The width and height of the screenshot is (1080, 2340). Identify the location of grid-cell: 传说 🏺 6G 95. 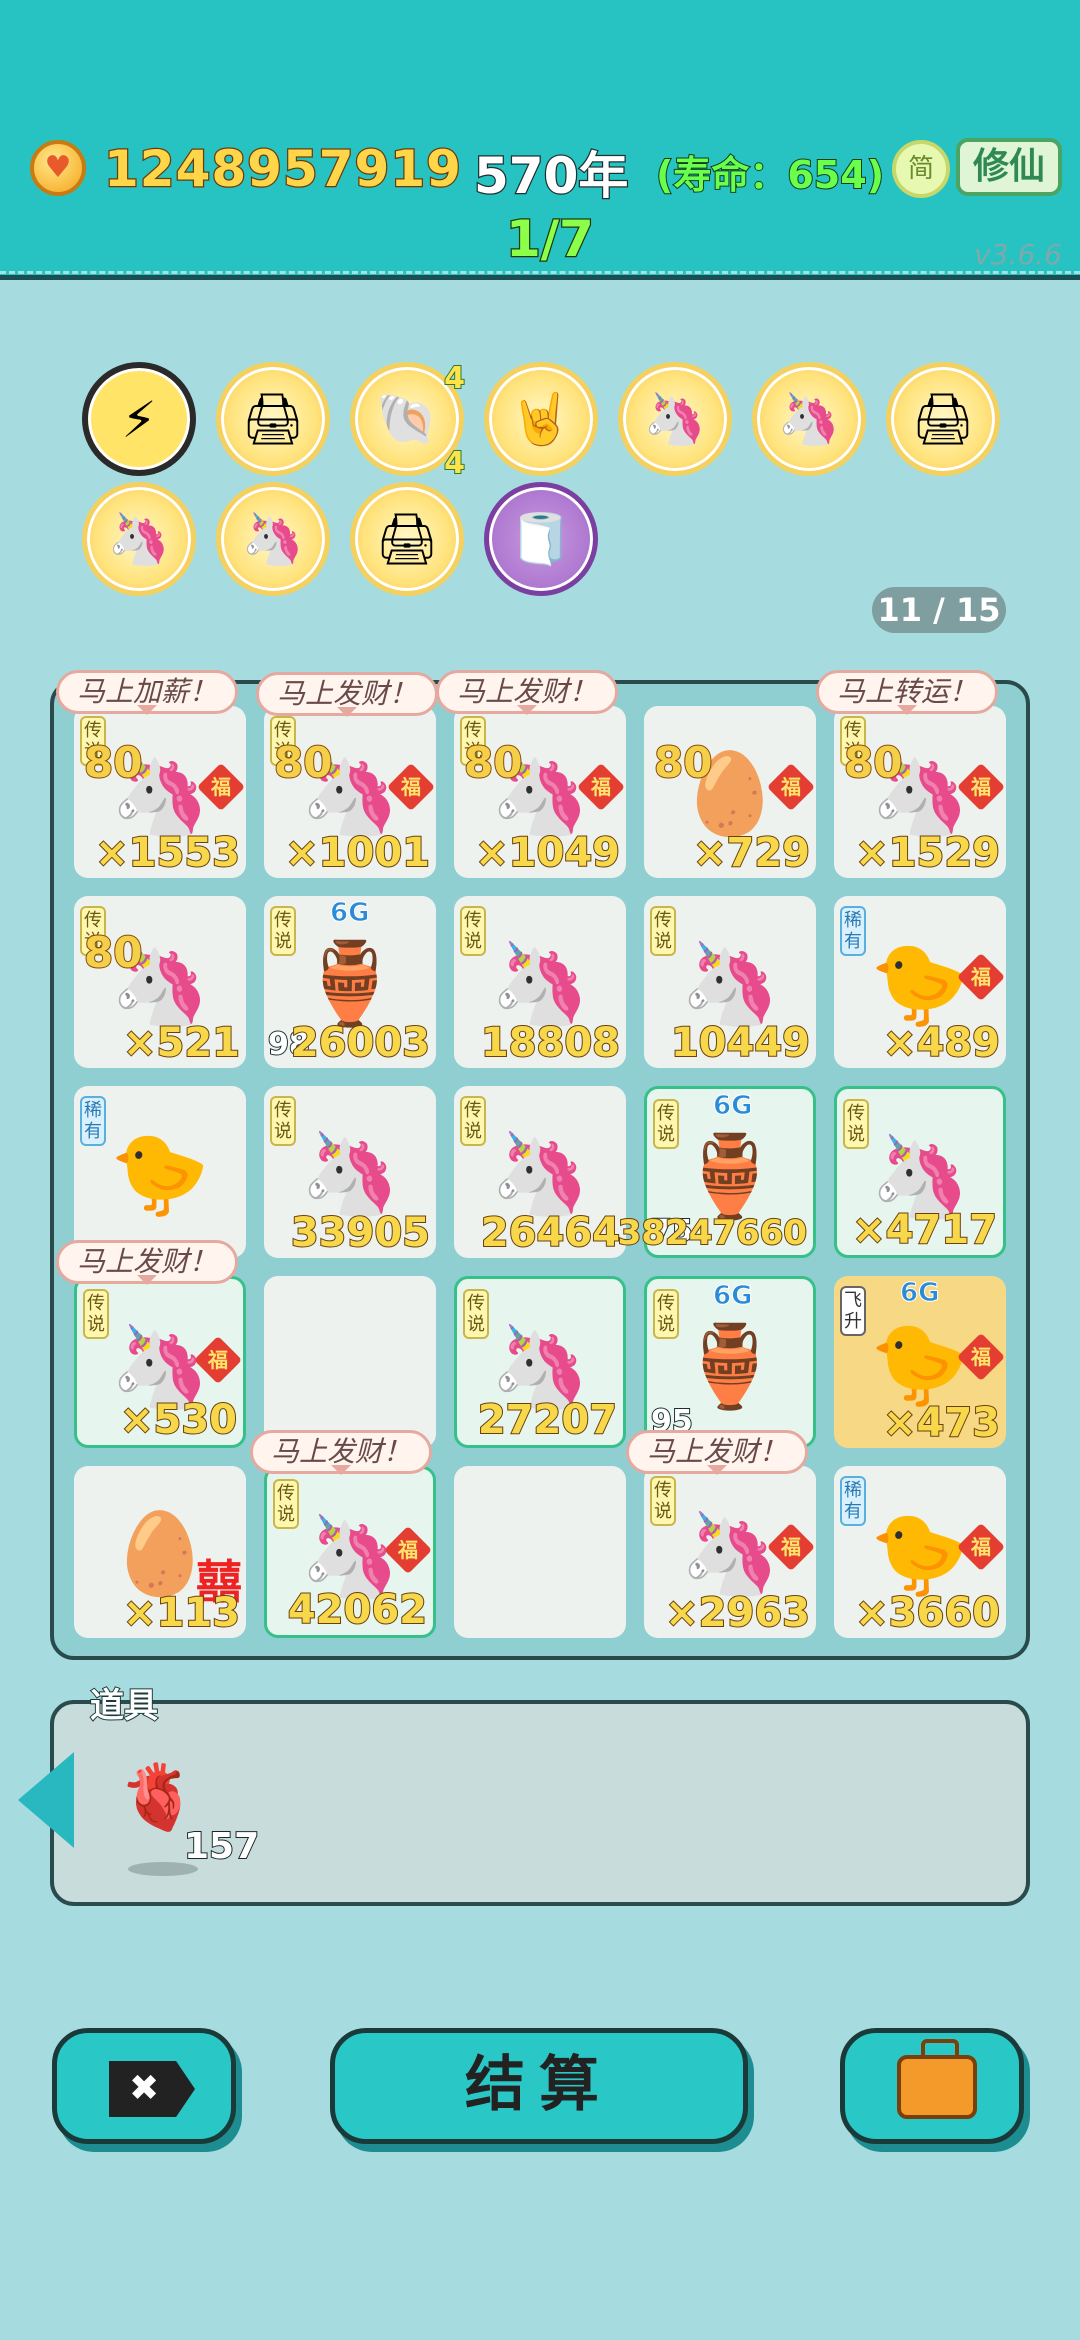
(730, 1362).